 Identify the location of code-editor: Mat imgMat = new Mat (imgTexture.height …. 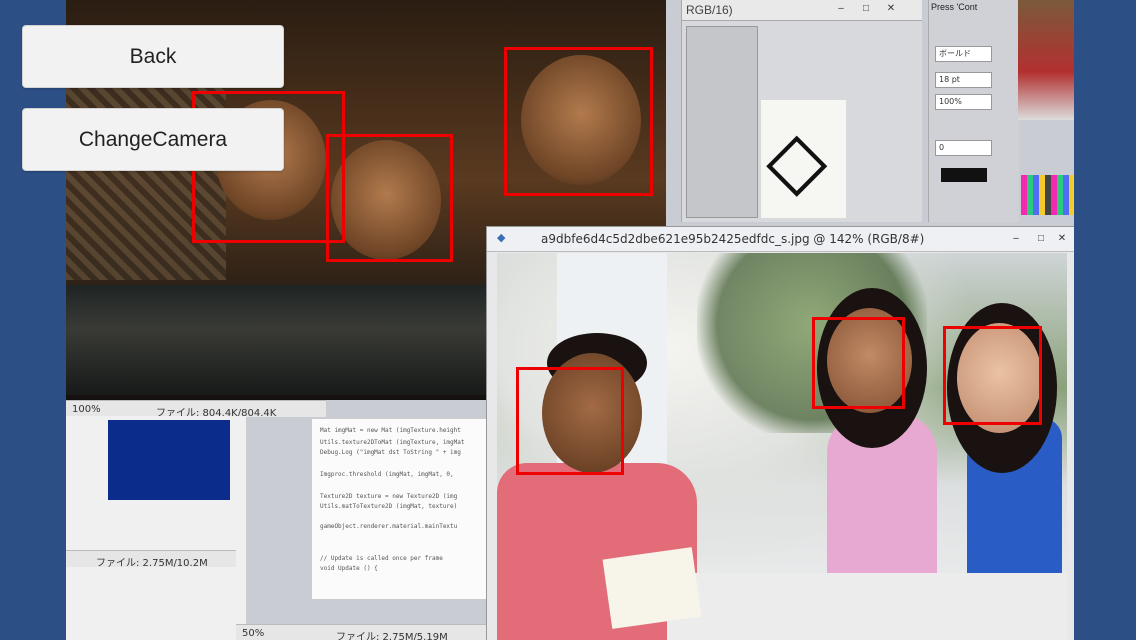
(407, 509).